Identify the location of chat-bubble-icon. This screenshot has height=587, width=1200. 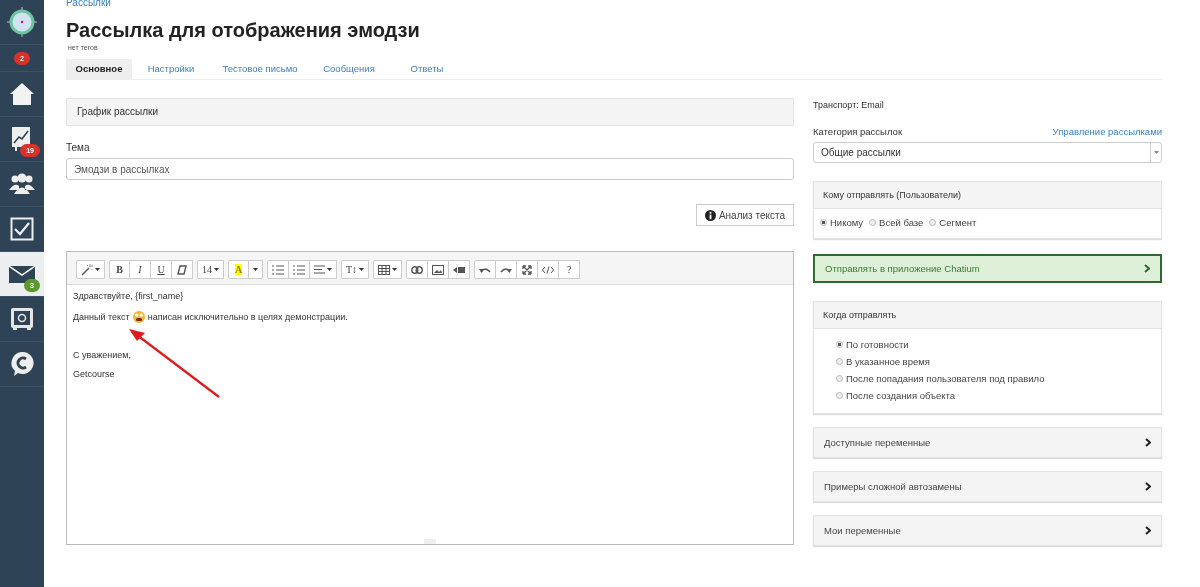
(22, 364).